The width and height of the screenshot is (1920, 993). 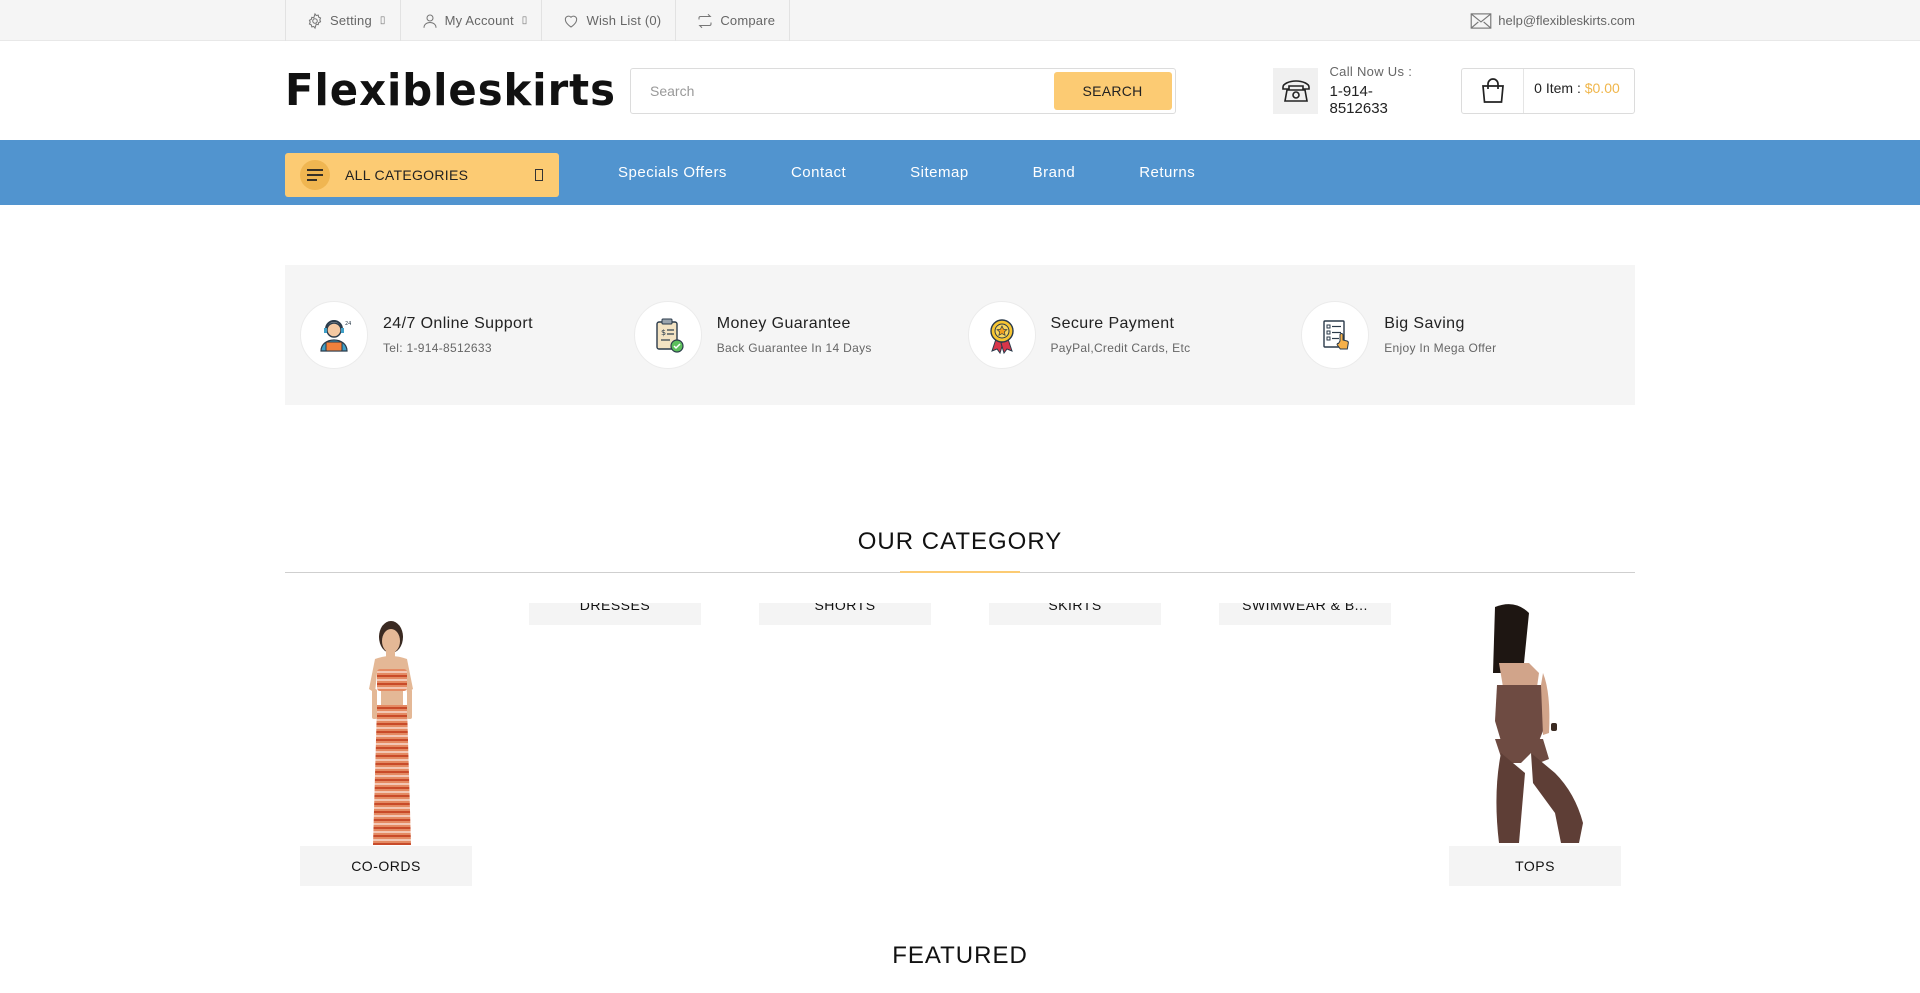 What do you see at coordinates (1335, 335) in the screenshot?
I see `checklist-icon` at bounding box center [1335, 335].